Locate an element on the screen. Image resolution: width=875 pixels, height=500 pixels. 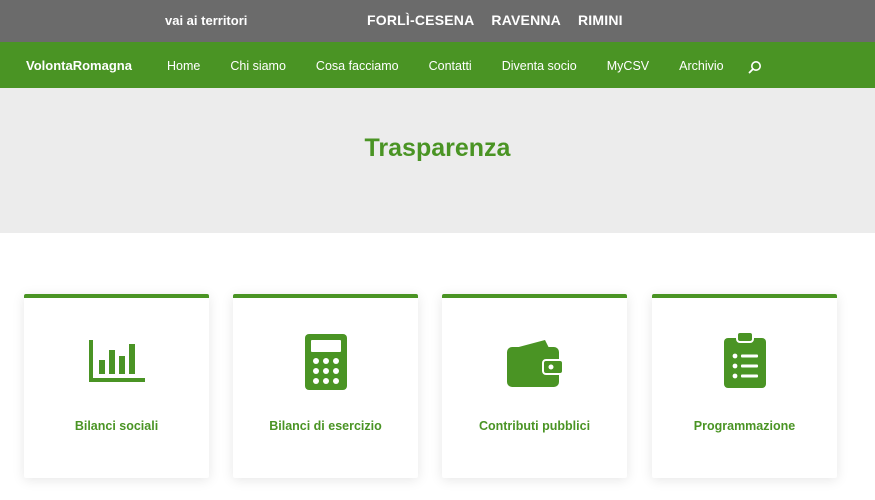
calculator-icon is located at coordinates (325, 364).